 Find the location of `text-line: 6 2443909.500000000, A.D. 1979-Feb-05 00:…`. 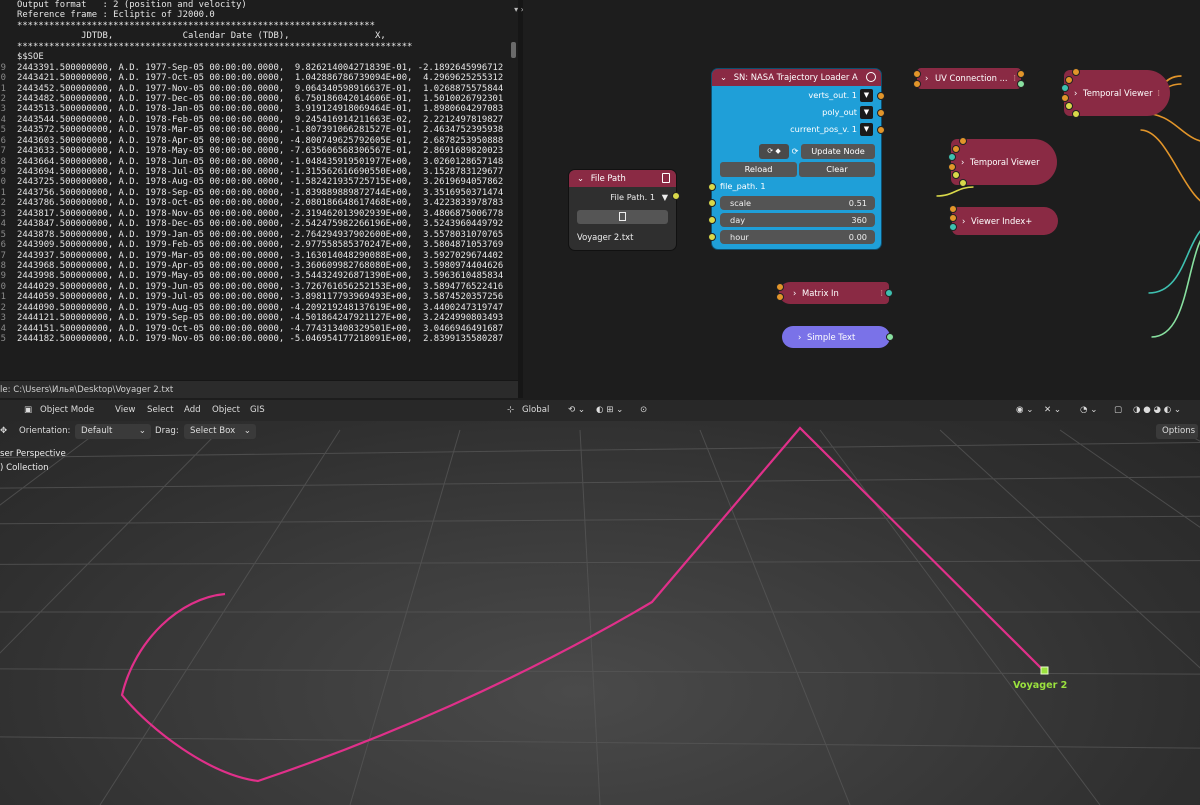

text-line: 6 2443909.500000000, A.D. 1979-Feb-05 00:… is located at coordinates (256, 245).